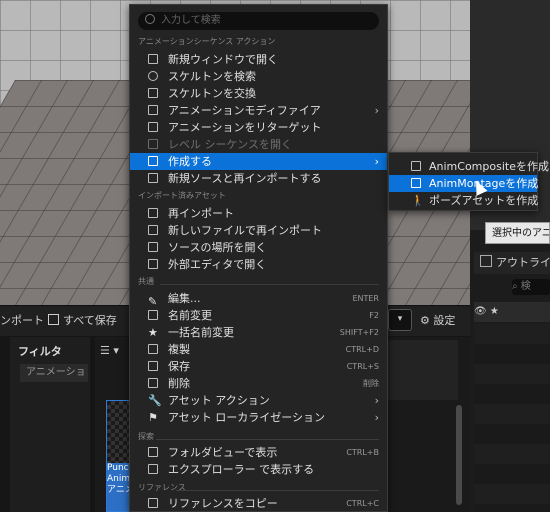  Describe the element at coordinates (153, 452) in the screenshot. I see `folder-view-icon` at that location.